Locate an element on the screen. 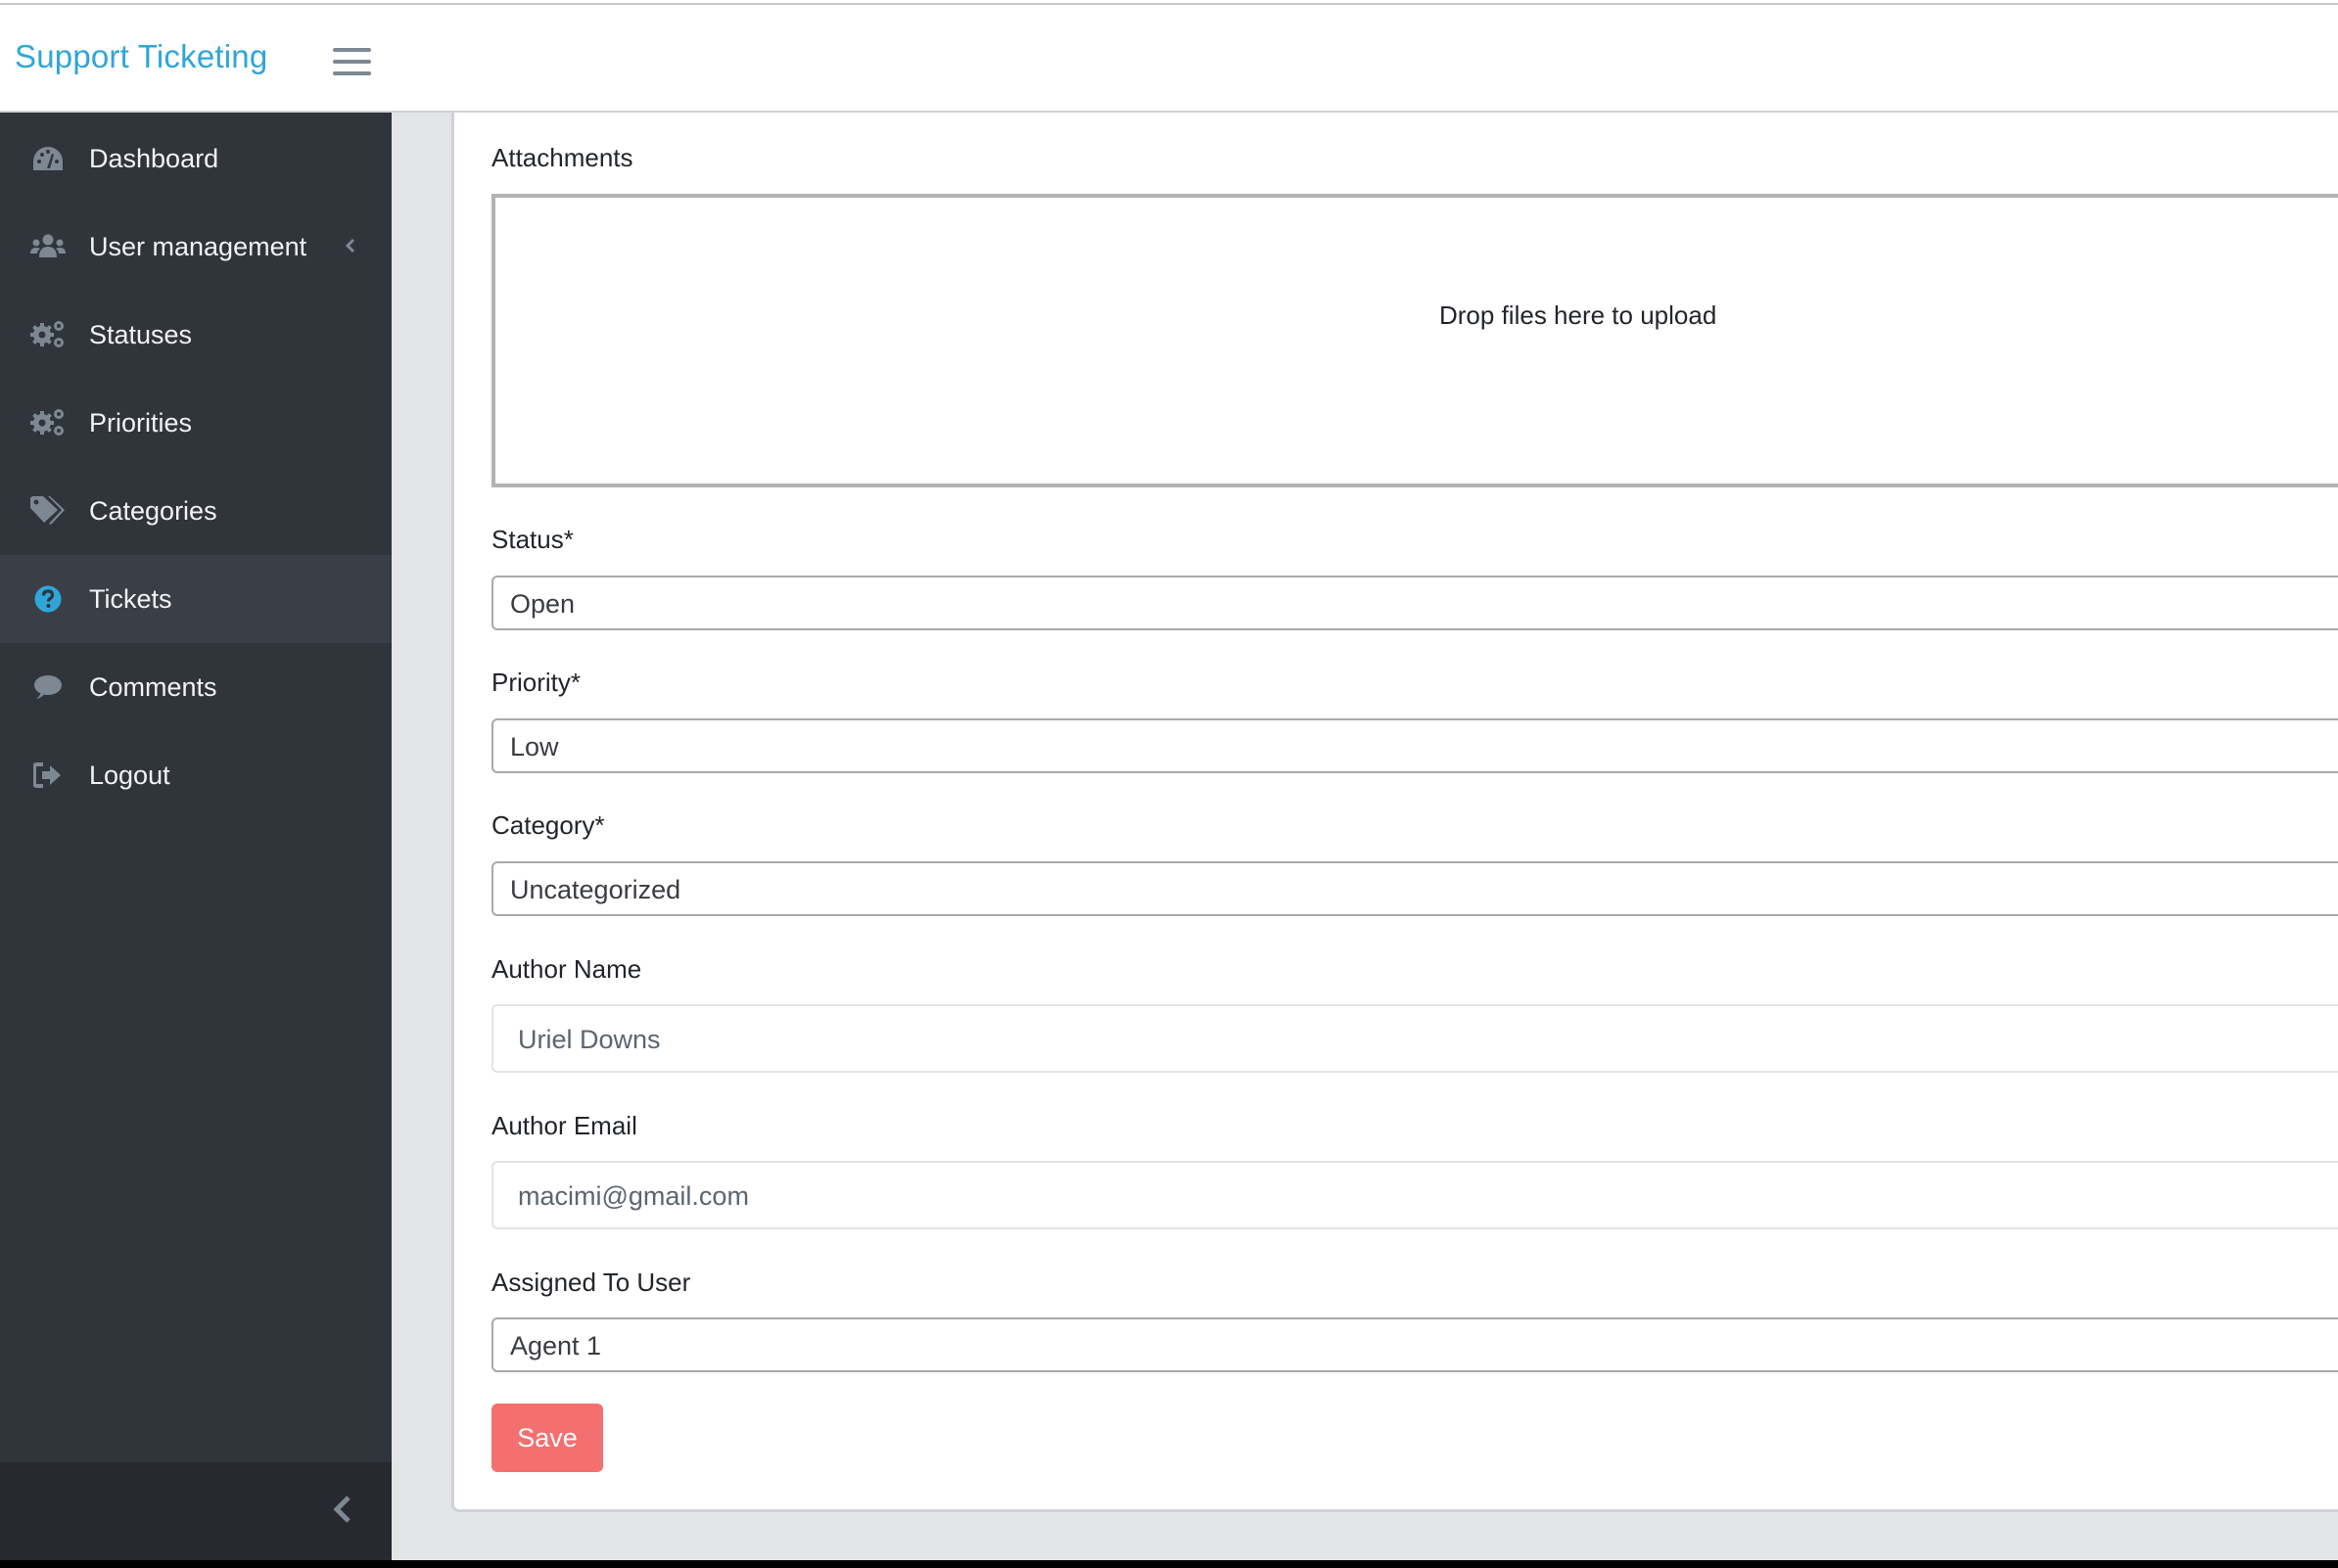 This screenshot has height=1568, width=2338. assigned-to-select: Agent 1 is located at coordinates (1414, 1344).